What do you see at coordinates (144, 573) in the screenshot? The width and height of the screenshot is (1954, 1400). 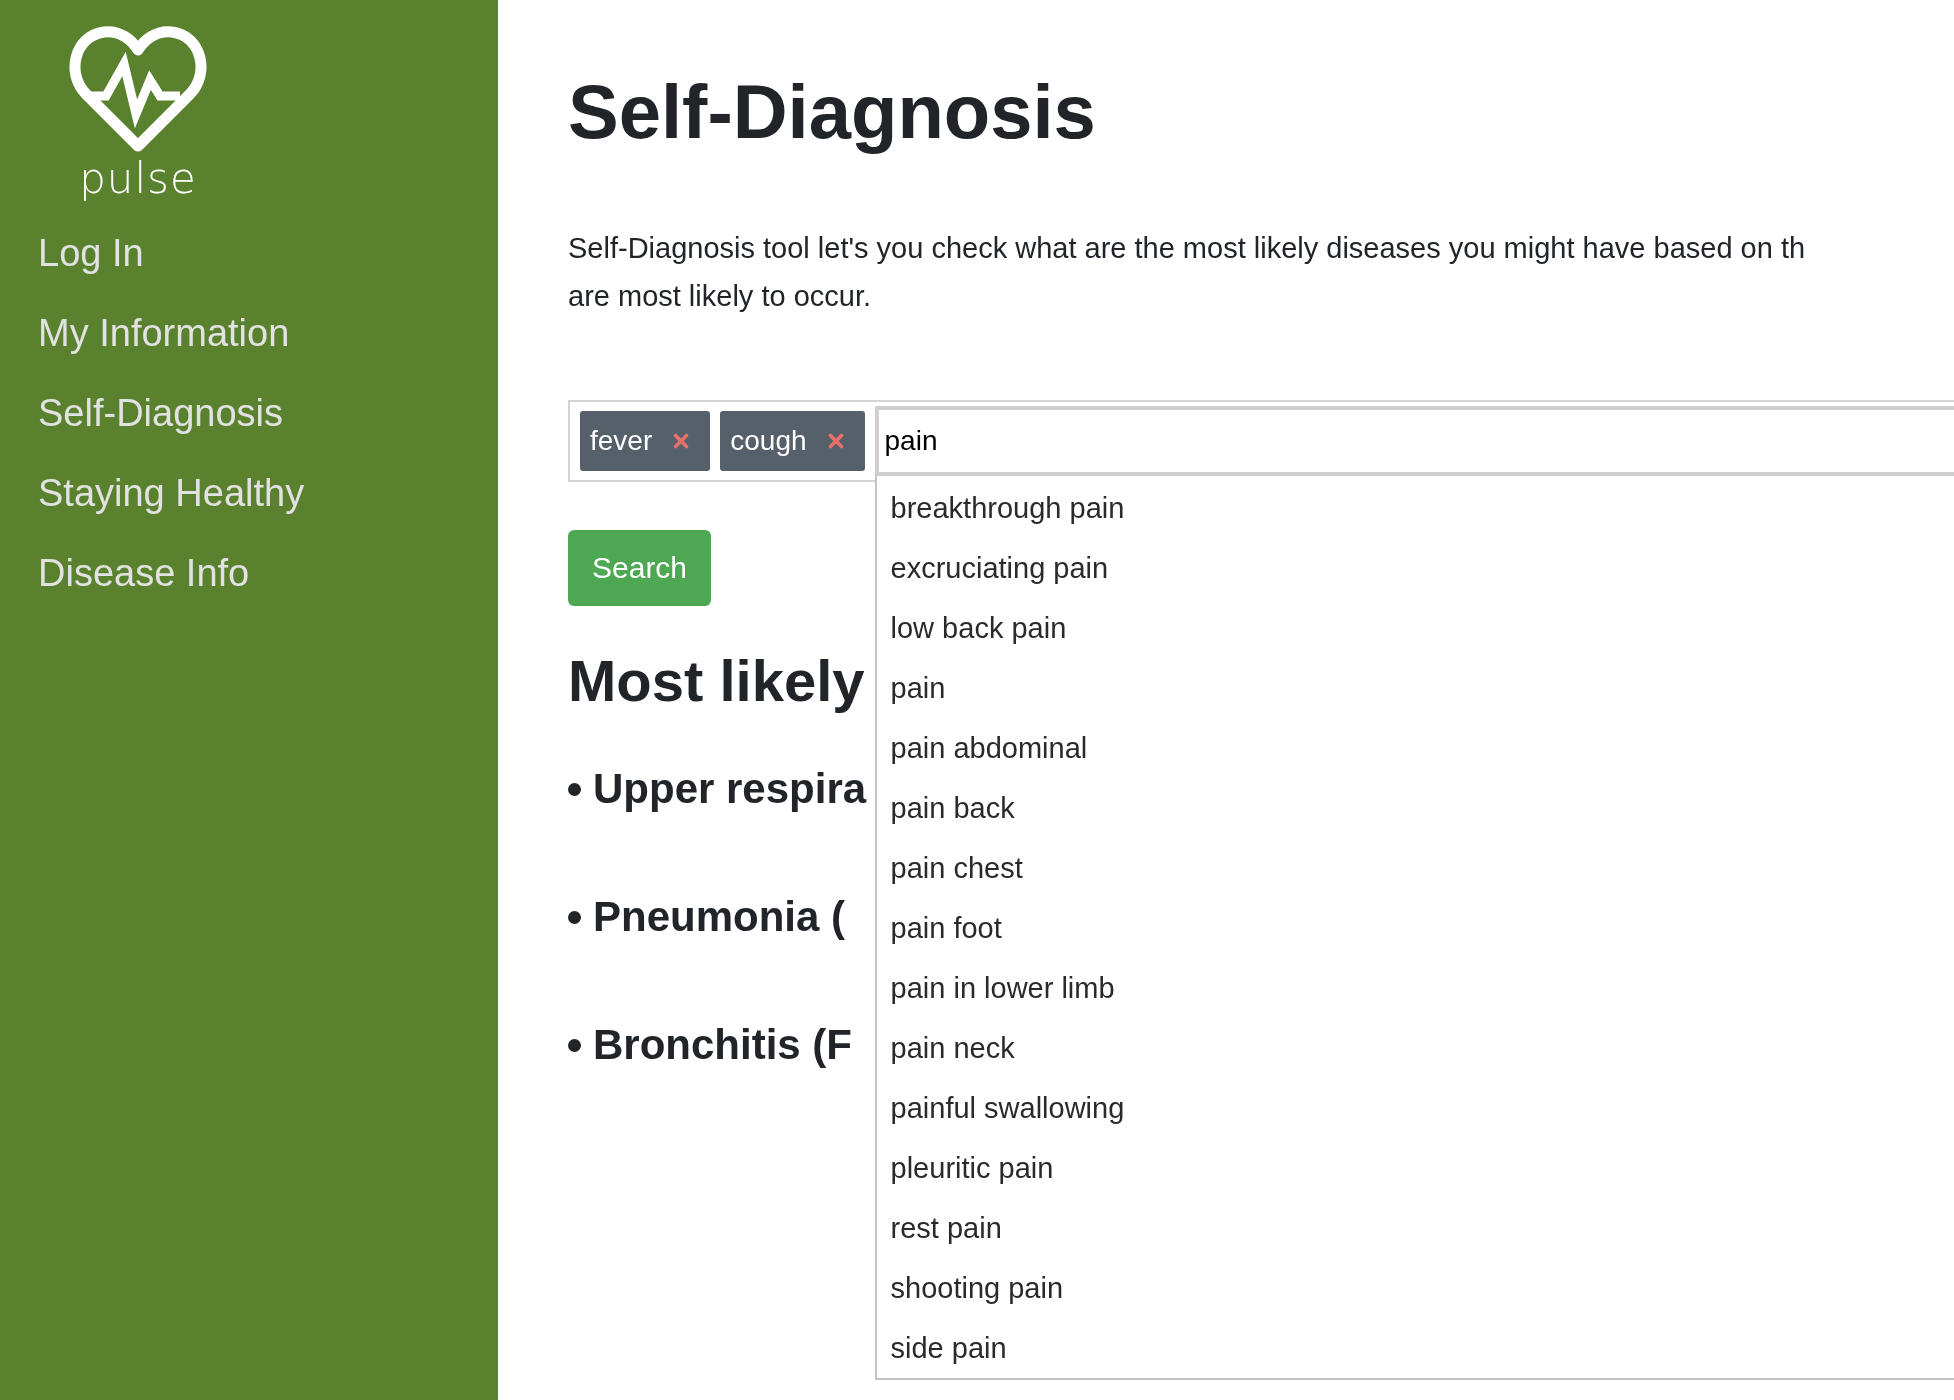 I see `nav-link: Disease Info` at bounding box center [144, 573].